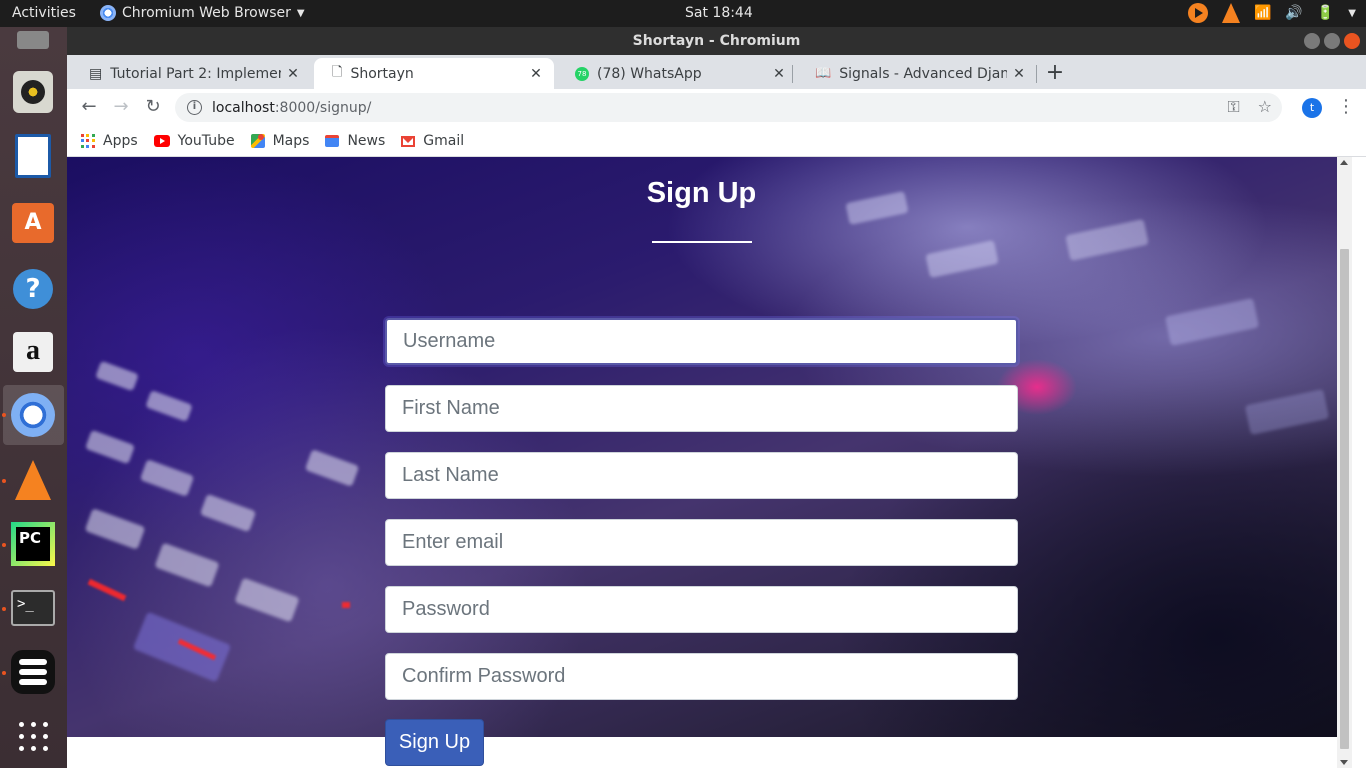 The width and height of the screenshot is (1366, 768). I want to click on username-input, so click(701, 341).